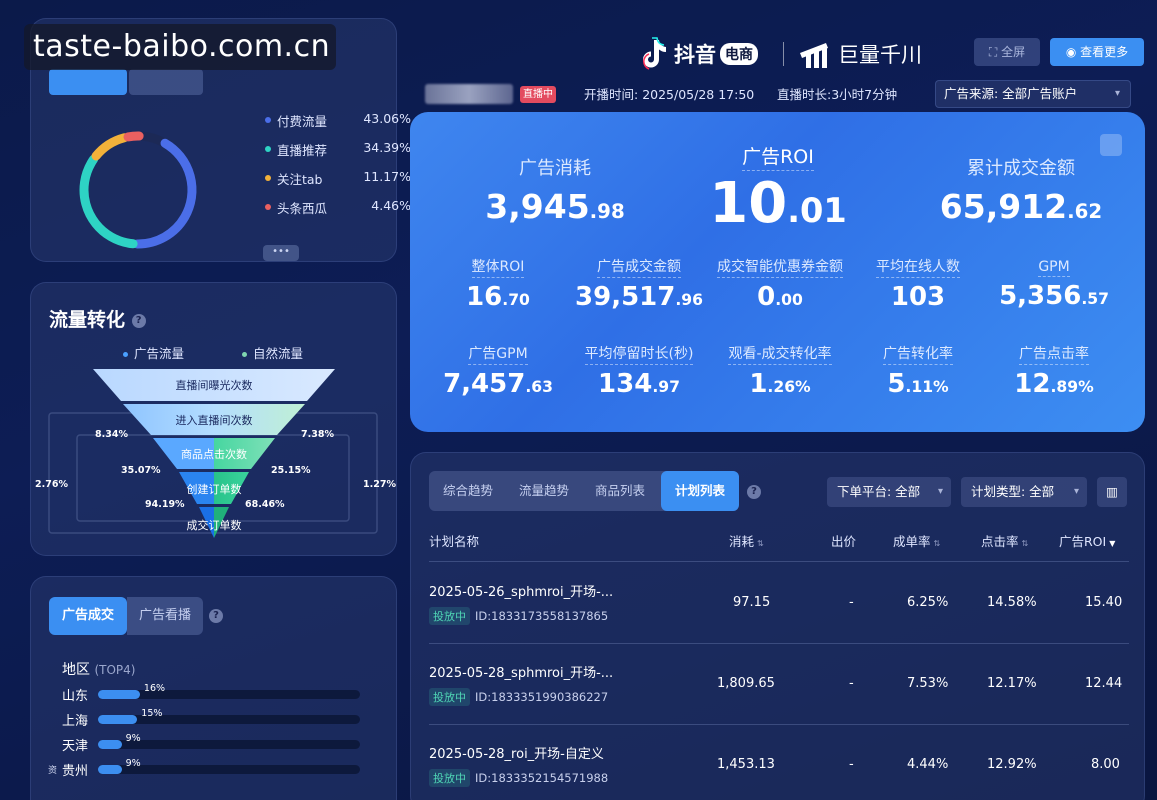 This screenshot has height=800, width=1157. Describe the element at coordinates (654, 53) in the screenshot. I see `douyin-logo-icon` at that location.